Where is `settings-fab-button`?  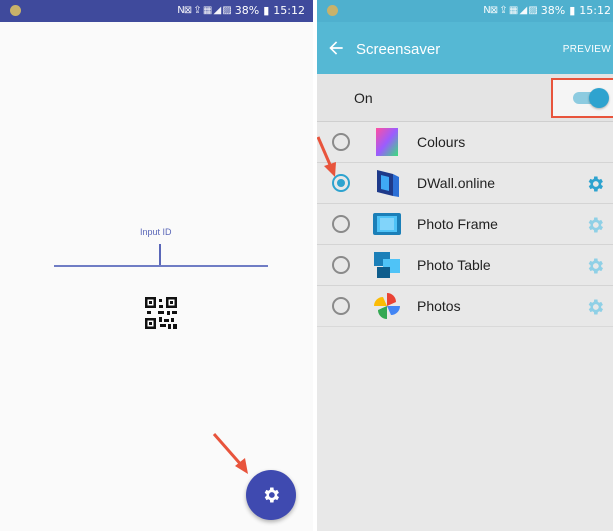 settings-fab-button is located at coordinates (271, 495).